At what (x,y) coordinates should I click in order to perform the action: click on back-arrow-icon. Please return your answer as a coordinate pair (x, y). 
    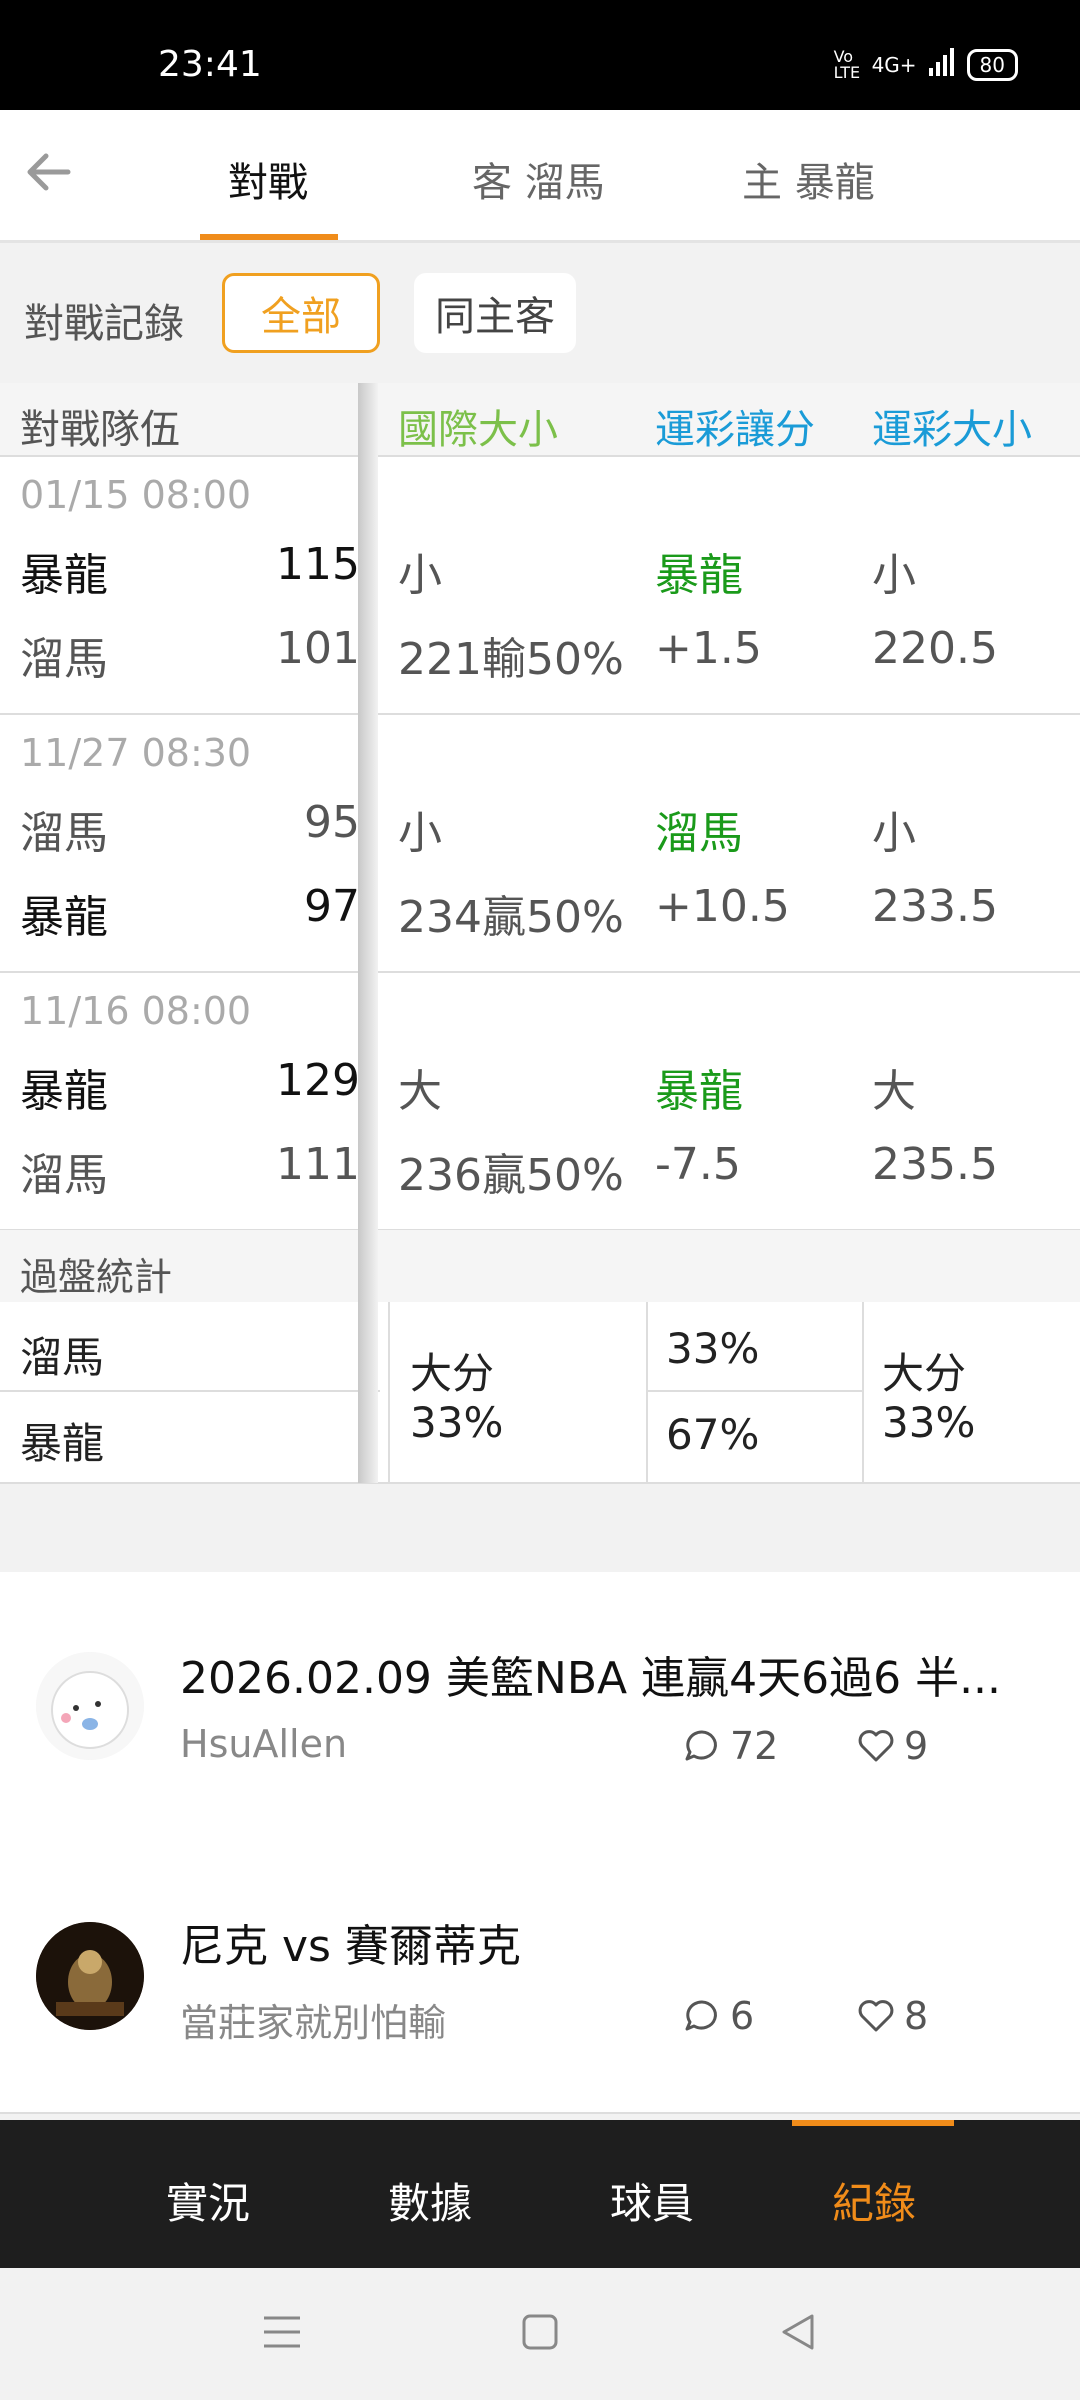
    Looking at the image, I should click on (48, 178).